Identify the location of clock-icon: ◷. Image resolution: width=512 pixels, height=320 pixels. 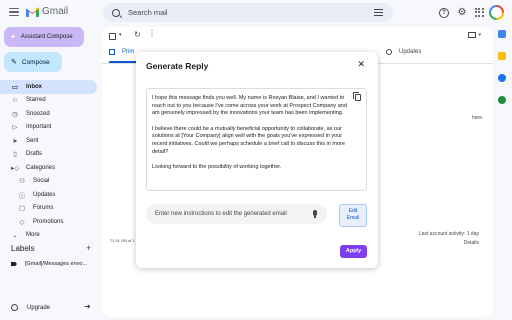
(15, 114).